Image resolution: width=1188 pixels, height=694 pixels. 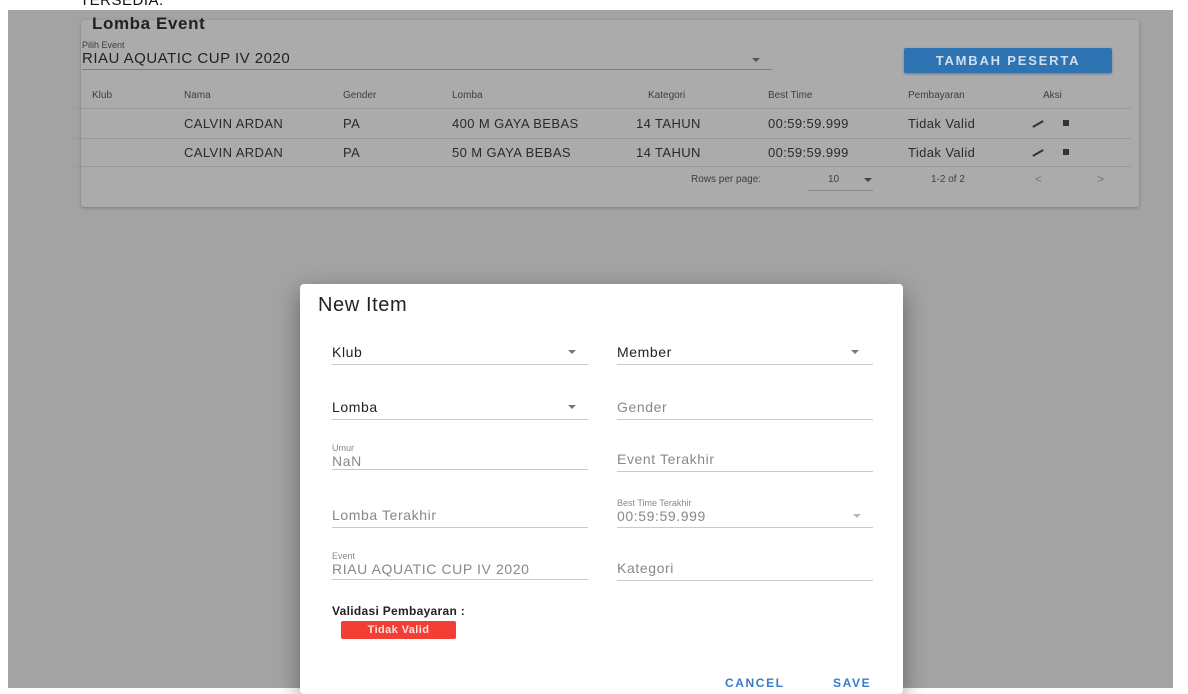 What do you see at coordinates (347, 461) in the screenshot?
I see `umur-value: NaN` at bounding box center [347, 461].